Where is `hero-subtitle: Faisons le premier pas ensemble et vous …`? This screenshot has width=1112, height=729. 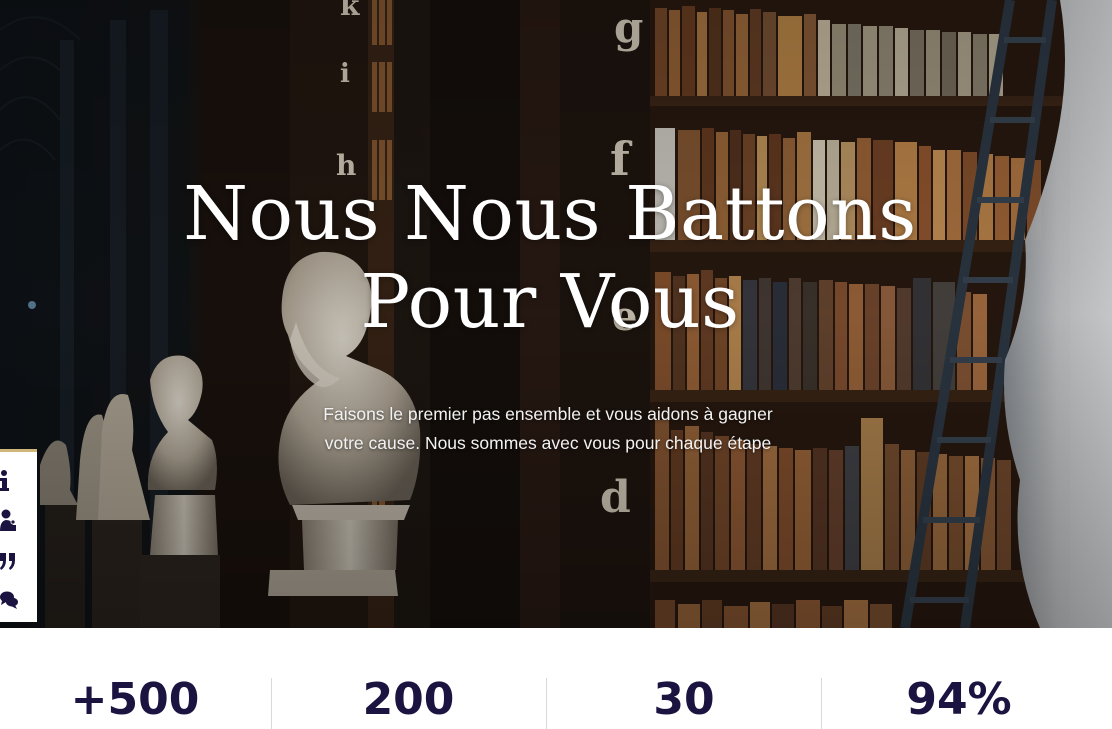
hero-subtitle: Faisons le premier pas ensemble et vous … is located at coordinates (548, 429).